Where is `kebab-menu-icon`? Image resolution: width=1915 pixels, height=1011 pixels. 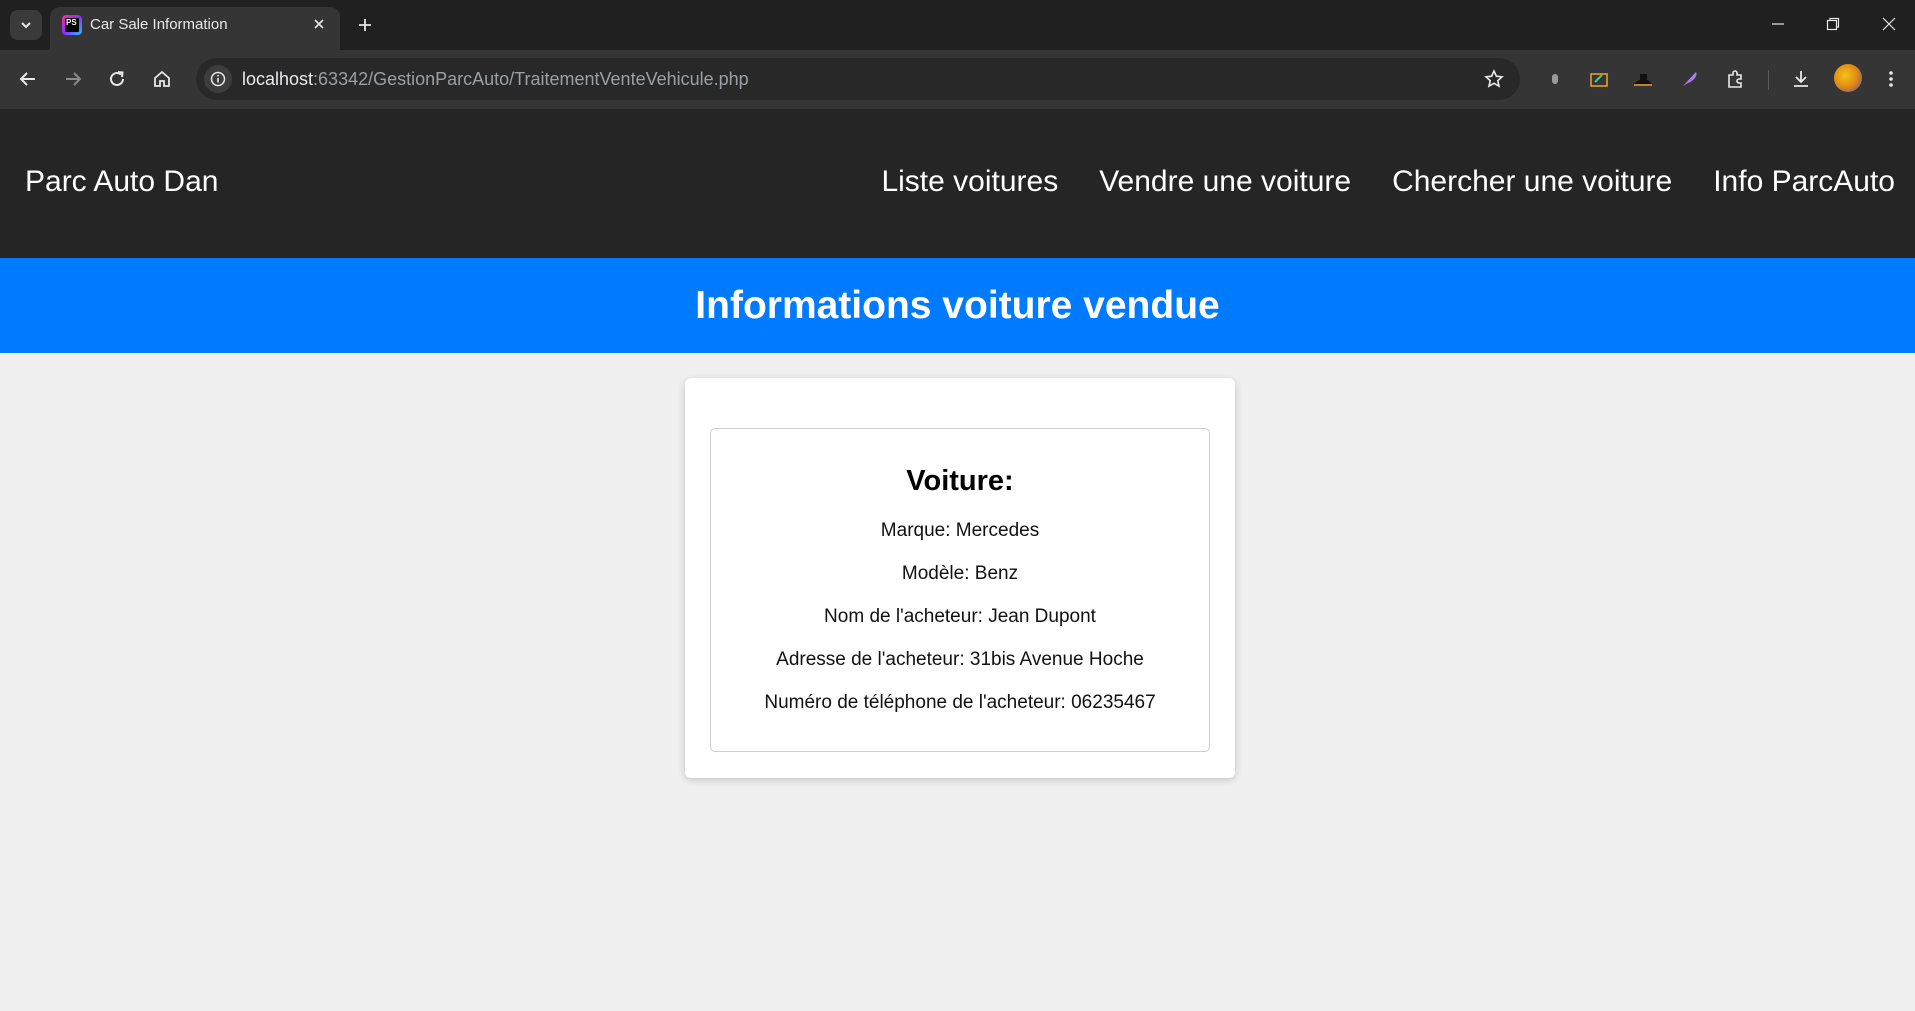 kebab-menu-icon is located at coordinates (1891, 79).